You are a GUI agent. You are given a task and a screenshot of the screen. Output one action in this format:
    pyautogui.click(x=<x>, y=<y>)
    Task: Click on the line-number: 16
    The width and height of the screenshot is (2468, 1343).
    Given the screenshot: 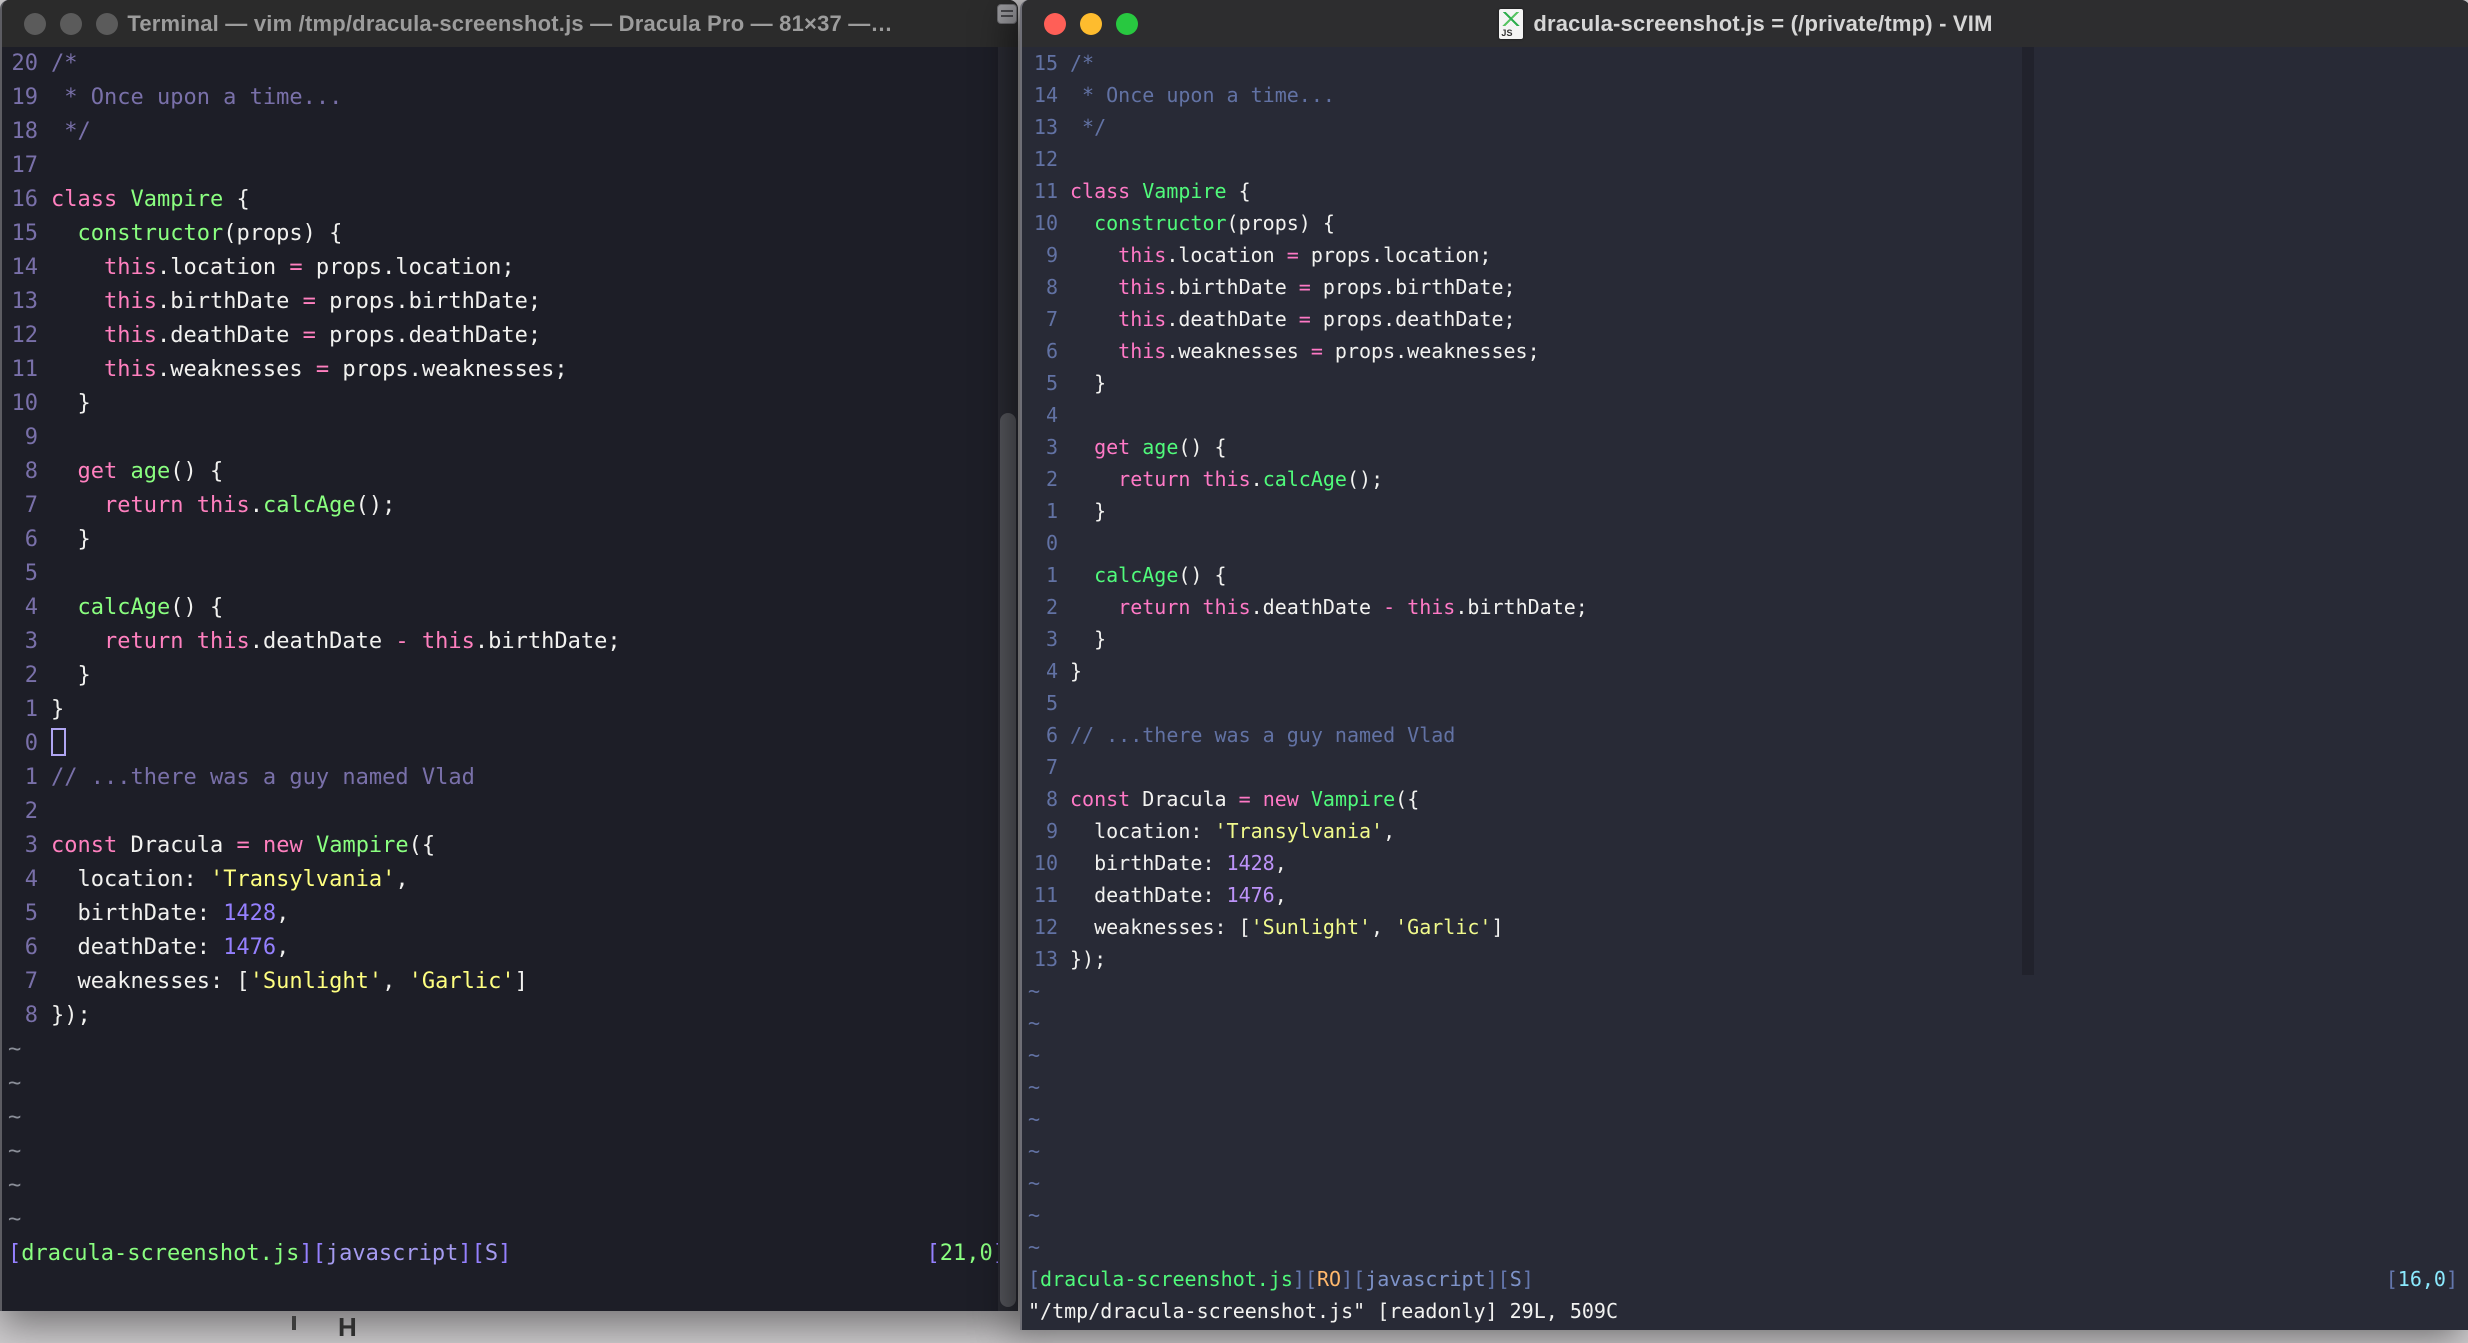 What is the action you would take?
    pyautogui.click(x=25, y=199)
    